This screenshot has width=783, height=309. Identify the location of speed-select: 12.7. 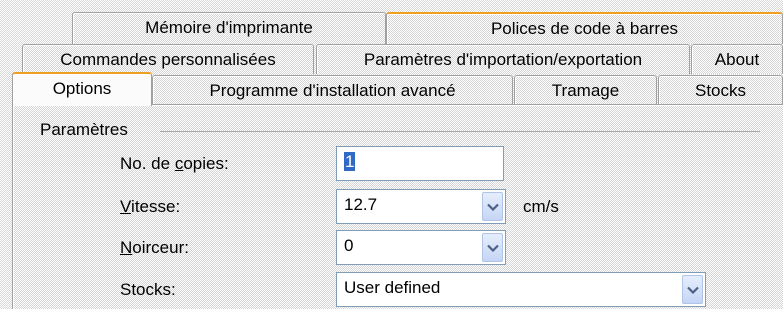
(421, 206).